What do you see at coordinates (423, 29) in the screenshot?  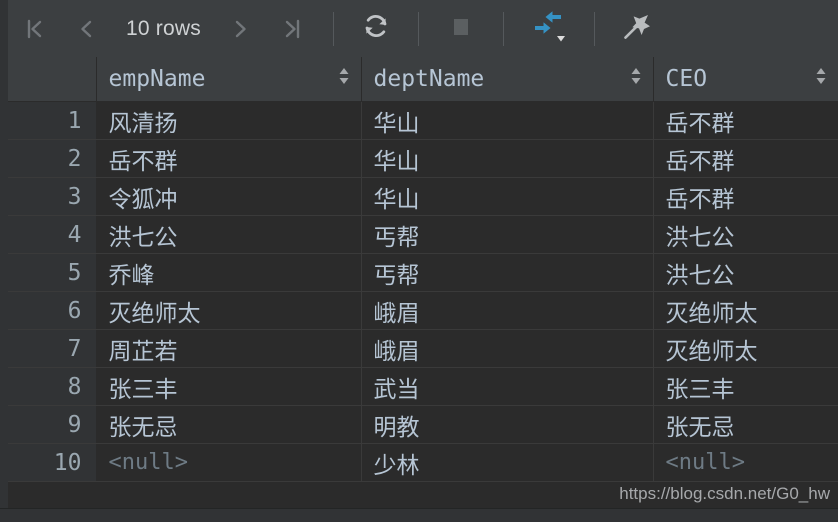 I see `grid-toolbar: 10 rows` at bounding box center [423, 29].